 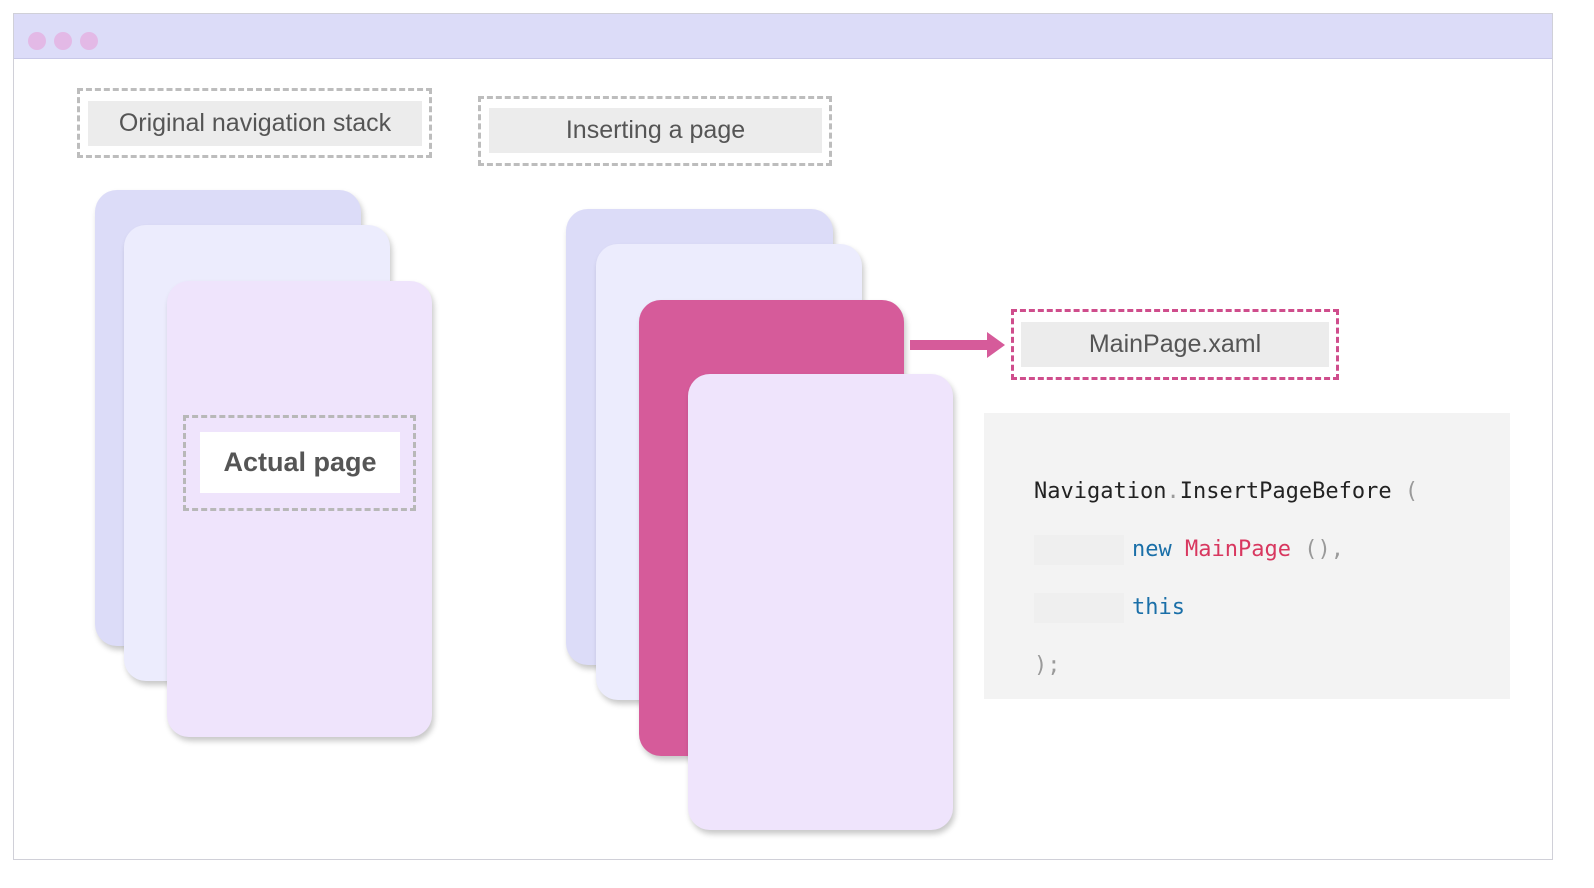 I want to click on code-keyword-this: this, so click(x=1158, y=607).